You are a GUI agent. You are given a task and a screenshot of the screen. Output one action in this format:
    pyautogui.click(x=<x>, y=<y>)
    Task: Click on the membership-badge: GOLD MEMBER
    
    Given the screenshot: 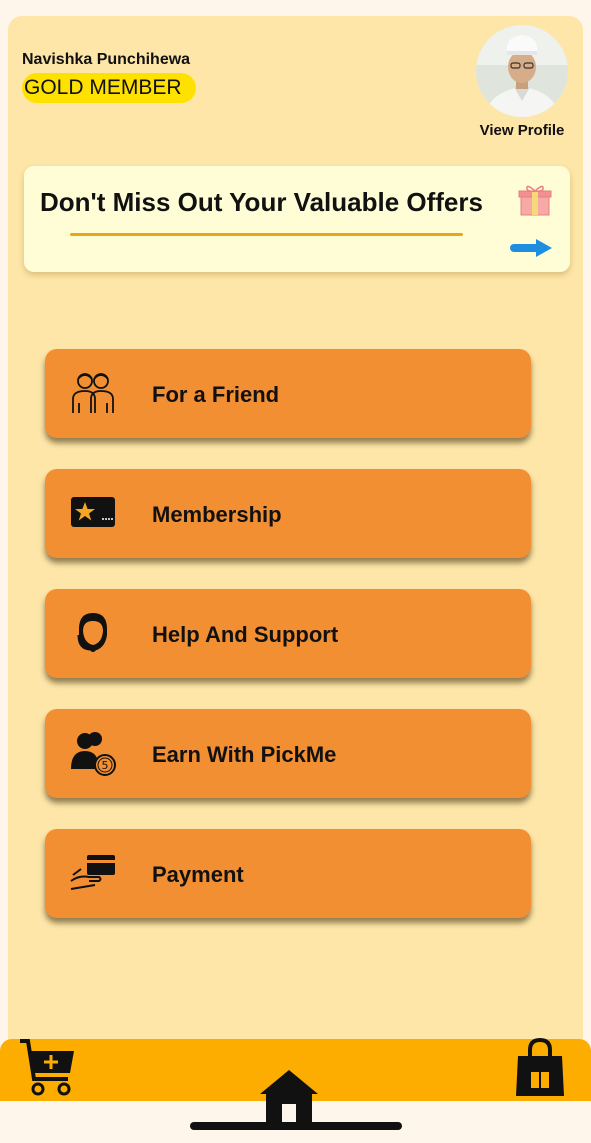 What is the action you would take?
    pyautogui.click(x=109, y=88)
    